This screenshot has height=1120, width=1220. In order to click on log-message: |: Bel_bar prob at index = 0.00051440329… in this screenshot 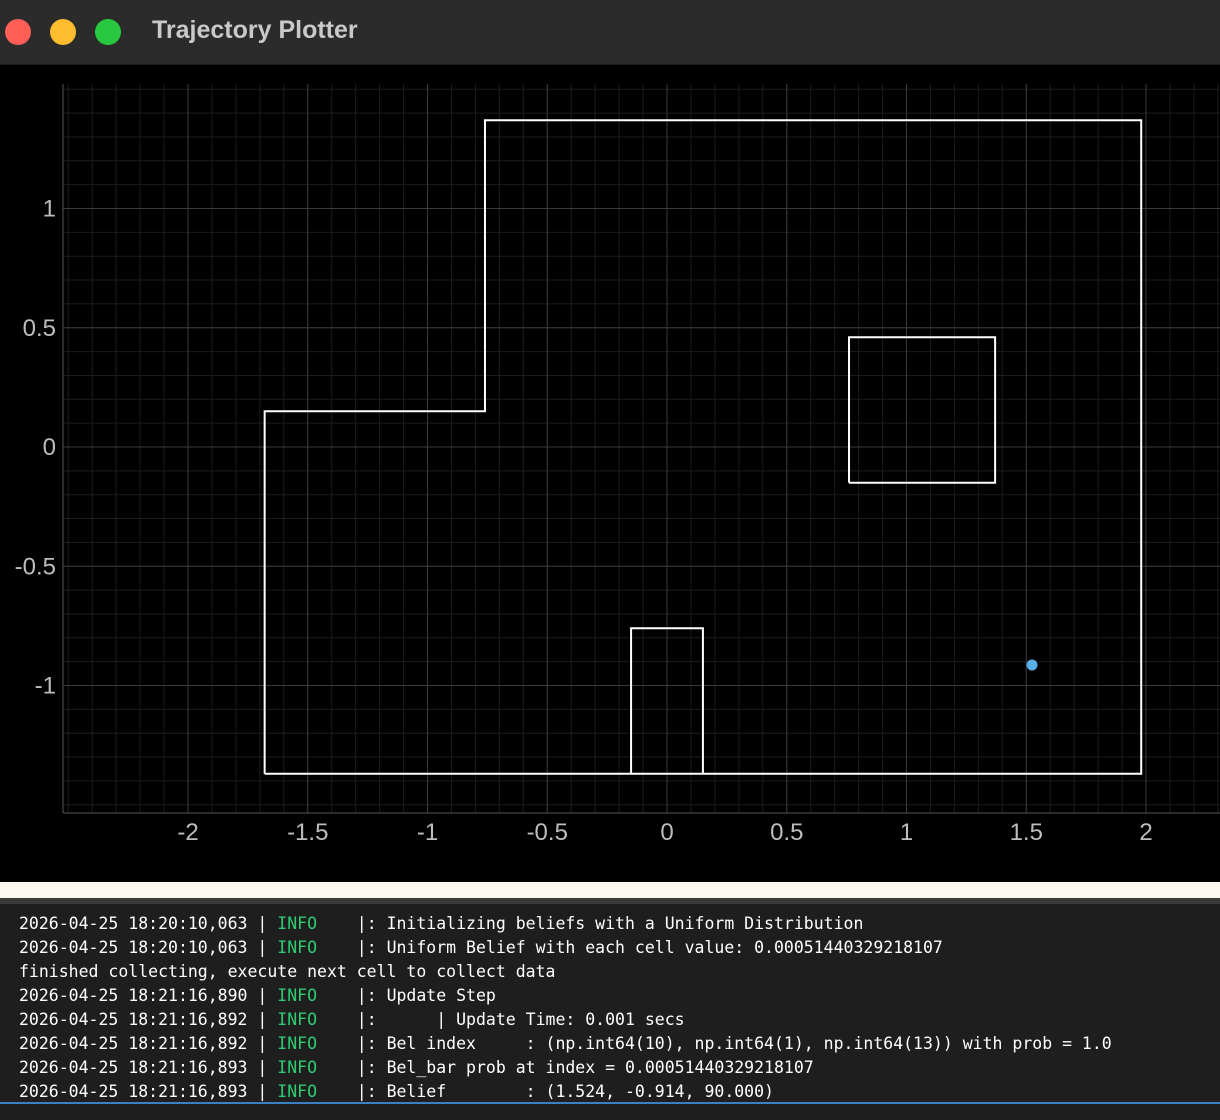, I will do `click(565, 1067)`.